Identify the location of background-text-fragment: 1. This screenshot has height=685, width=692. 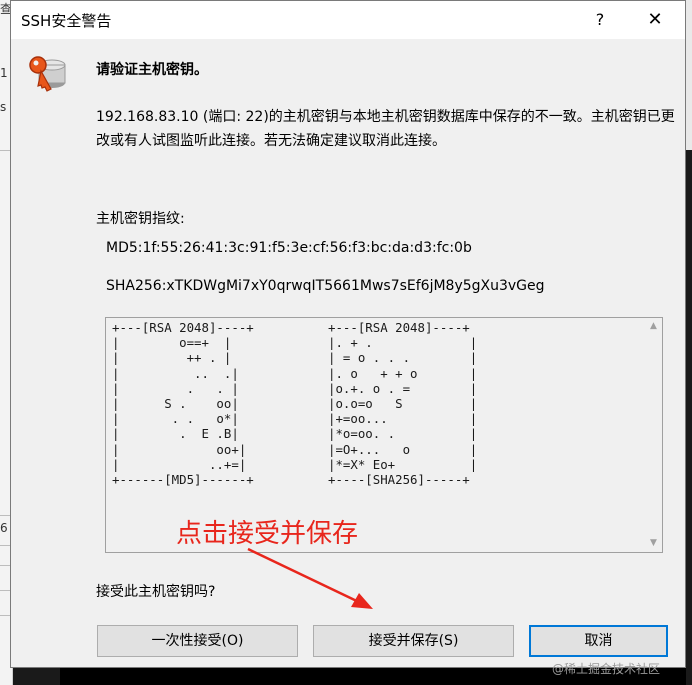
(4, 73).